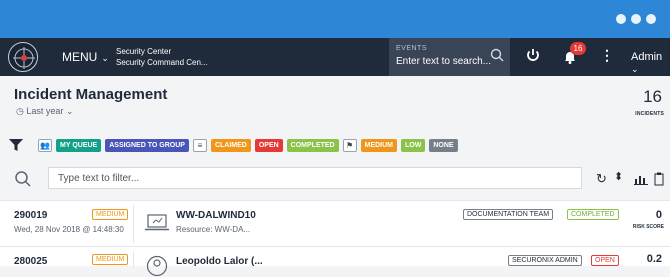  Describe the element at coordinates (641, 179) in the screenshot. I see `bar-chart-icon` at that location.